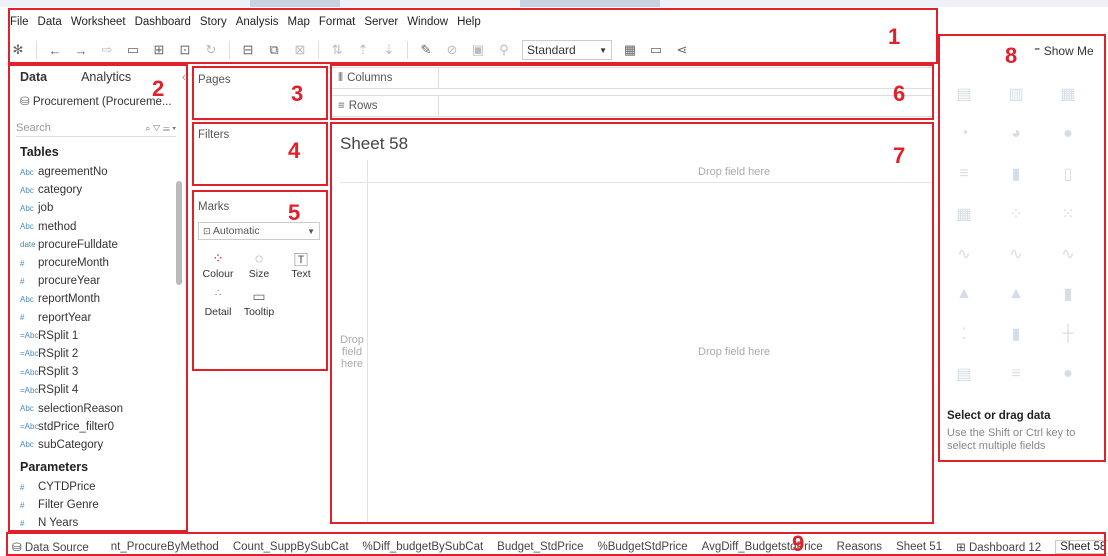  What do you see at coordinates (294, 212) in the screenshot?
I see `callout-5: 5` at bounding box center [294, 212].